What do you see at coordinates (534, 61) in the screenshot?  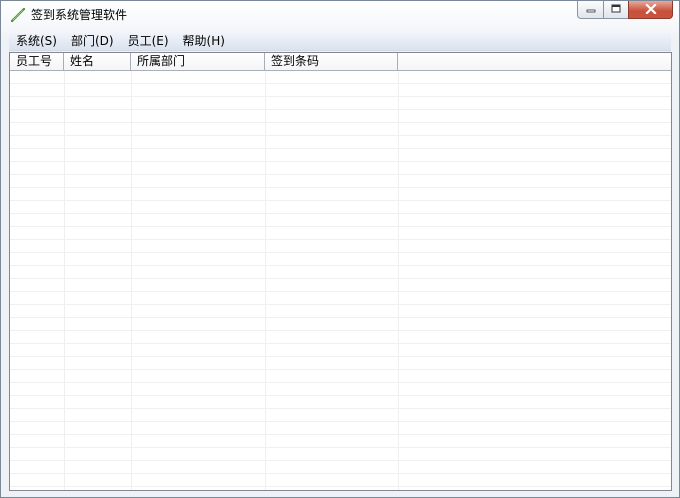 I see `column-header-filler` at bounding box center [534, 61].